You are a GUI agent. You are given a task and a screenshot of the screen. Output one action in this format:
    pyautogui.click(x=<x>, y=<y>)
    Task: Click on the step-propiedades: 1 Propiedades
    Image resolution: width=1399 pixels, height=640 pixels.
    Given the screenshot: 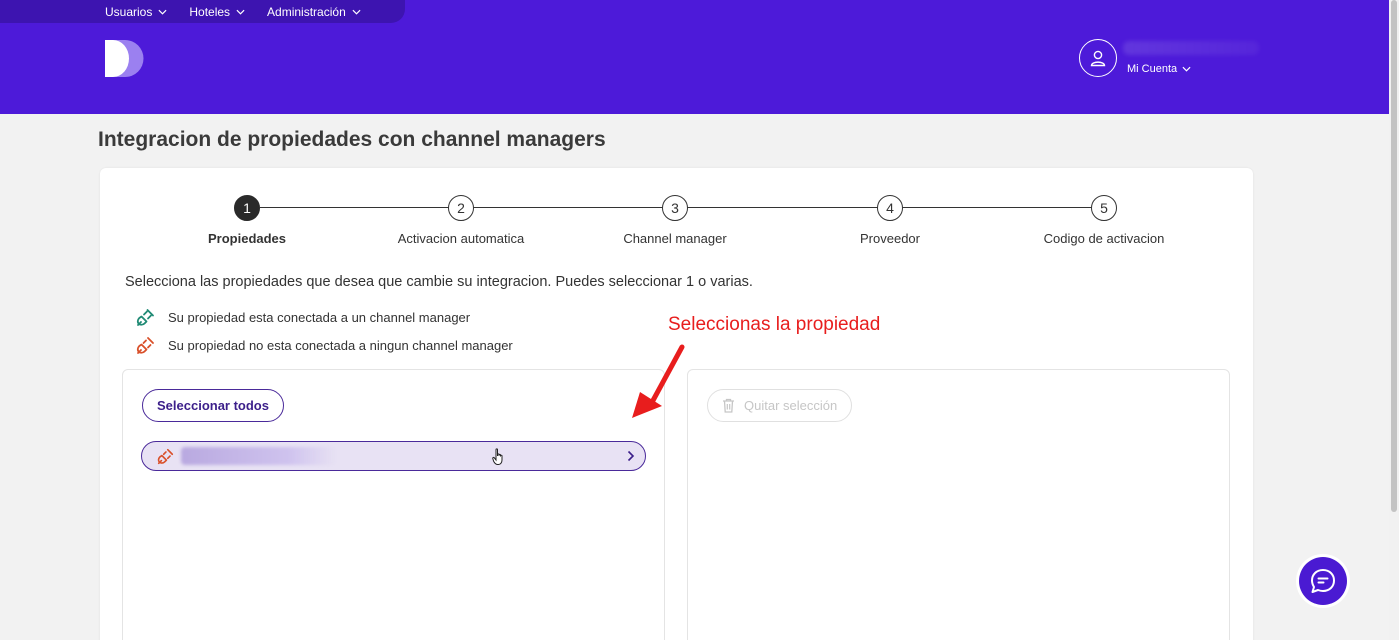 What is the action you would take?
    pyautogui.click(x=247, y=220)
    